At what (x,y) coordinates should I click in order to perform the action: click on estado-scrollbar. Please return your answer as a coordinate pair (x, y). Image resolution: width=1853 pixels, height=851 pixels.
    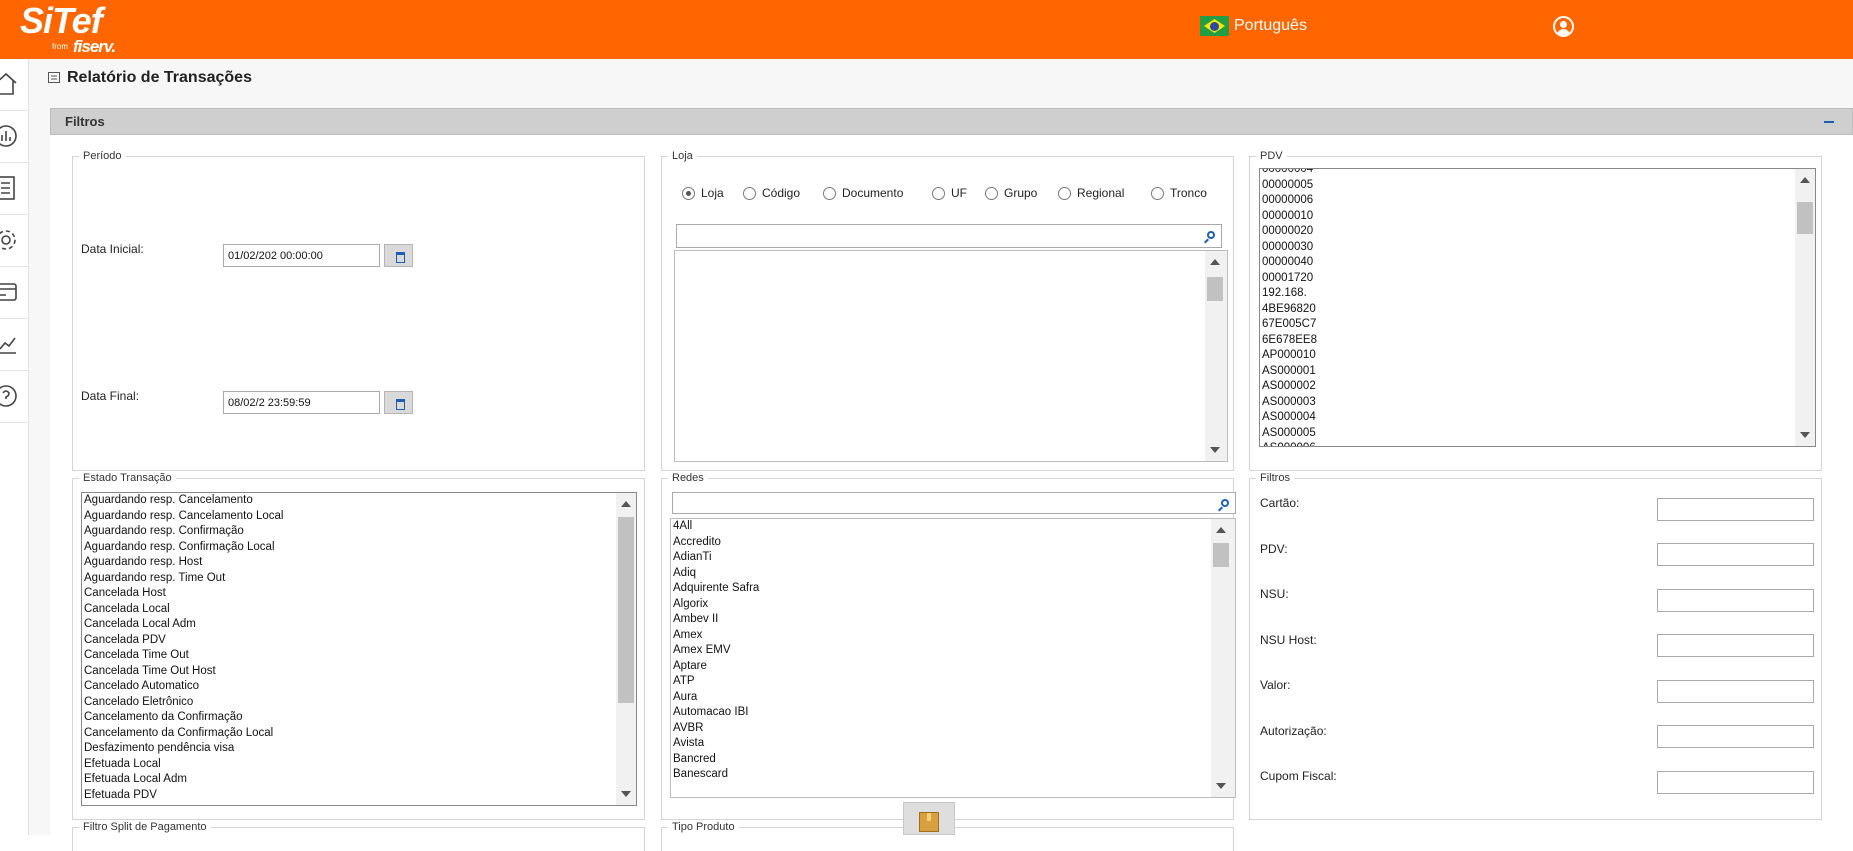
    Looking at the image, I should click on (626, 649).